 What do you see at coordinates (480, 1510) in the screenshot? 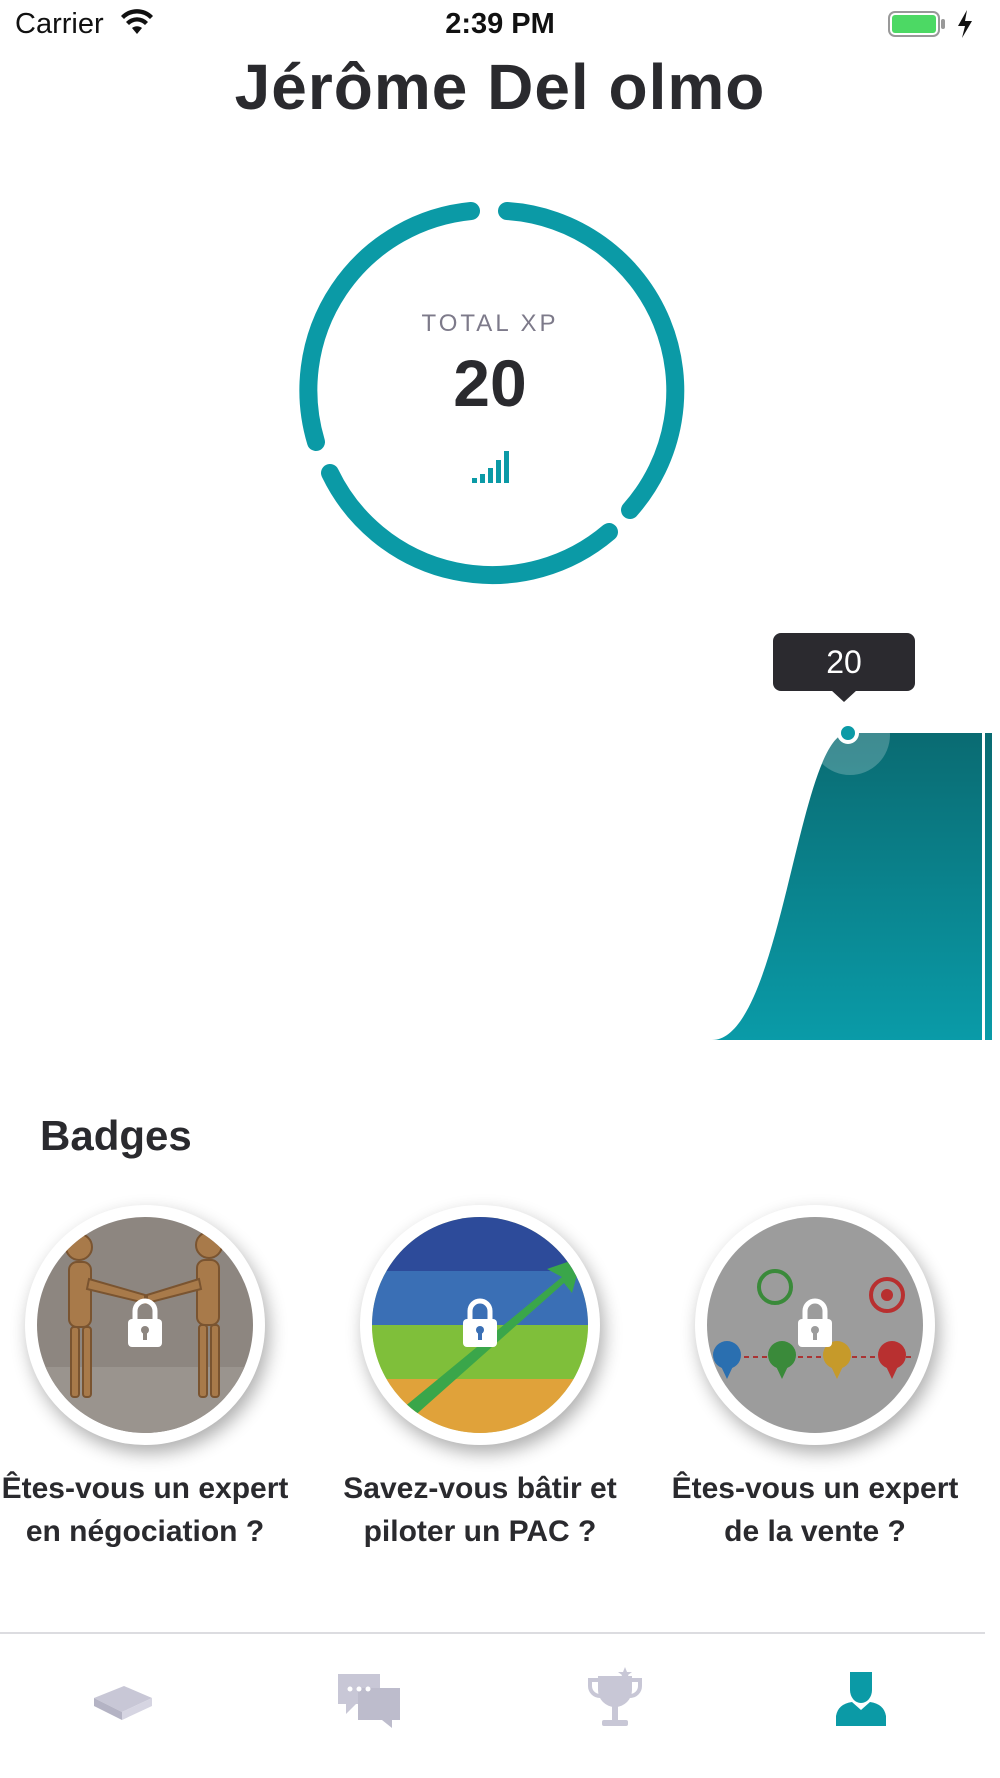
I see `badge-title: Savez-vous bâtir et piloter un PAC ?` at bounding box center [480, 1510].